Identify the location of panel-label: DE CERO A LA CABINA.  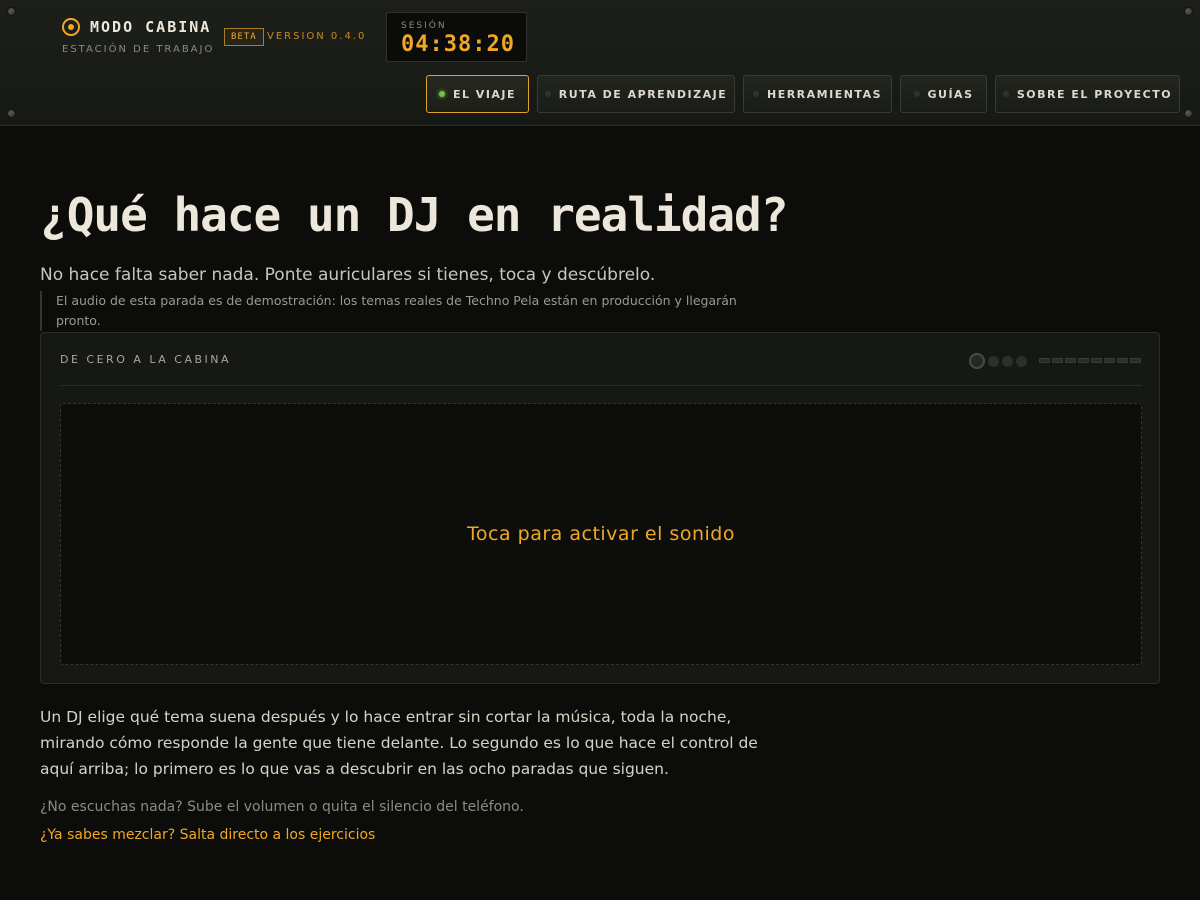
(146, 359).